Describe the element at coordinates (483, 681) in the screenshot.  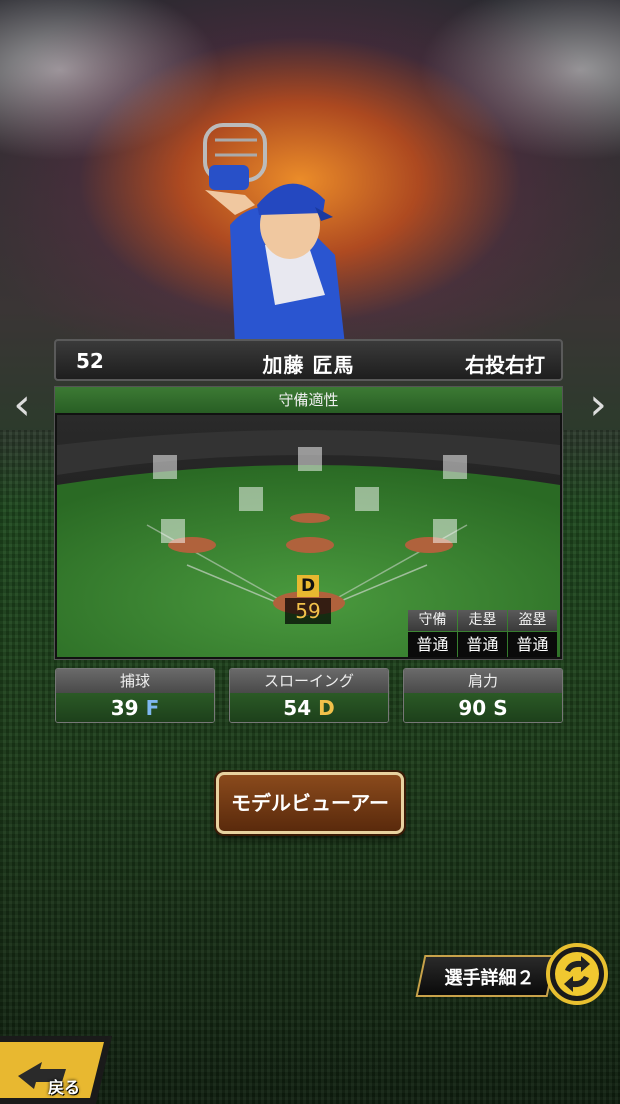
I see `ability-label: 肩力` at that location.